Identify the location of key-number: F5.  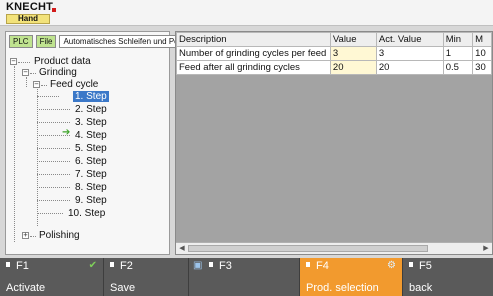
(425, 266).